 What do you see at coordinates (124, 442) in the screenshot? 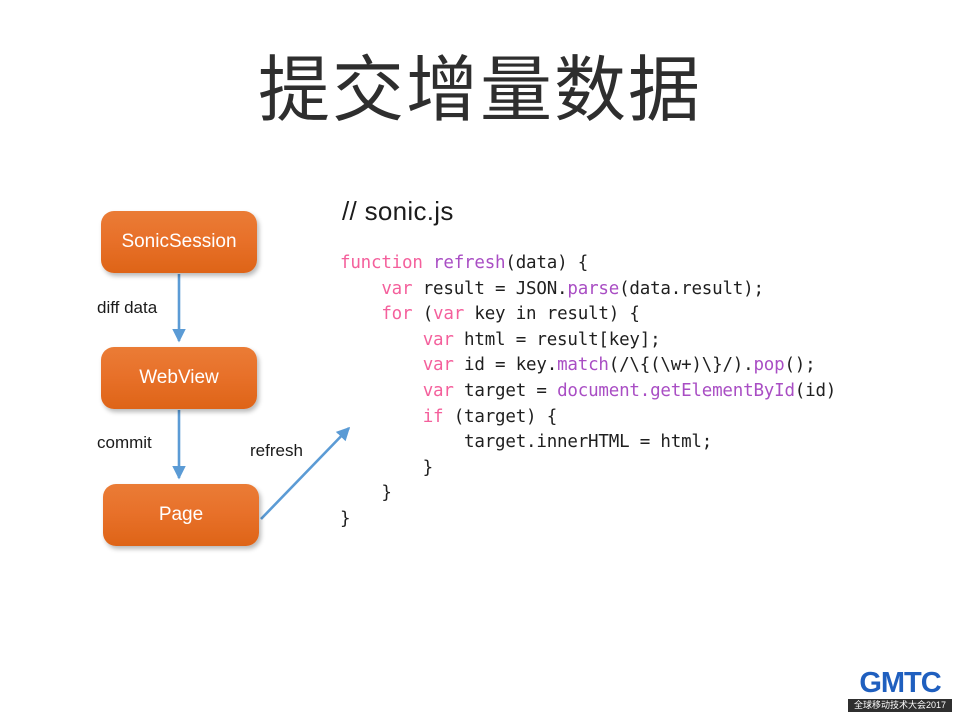
I see `arrow-label-commit: commit` at bounding box center [124, 442].